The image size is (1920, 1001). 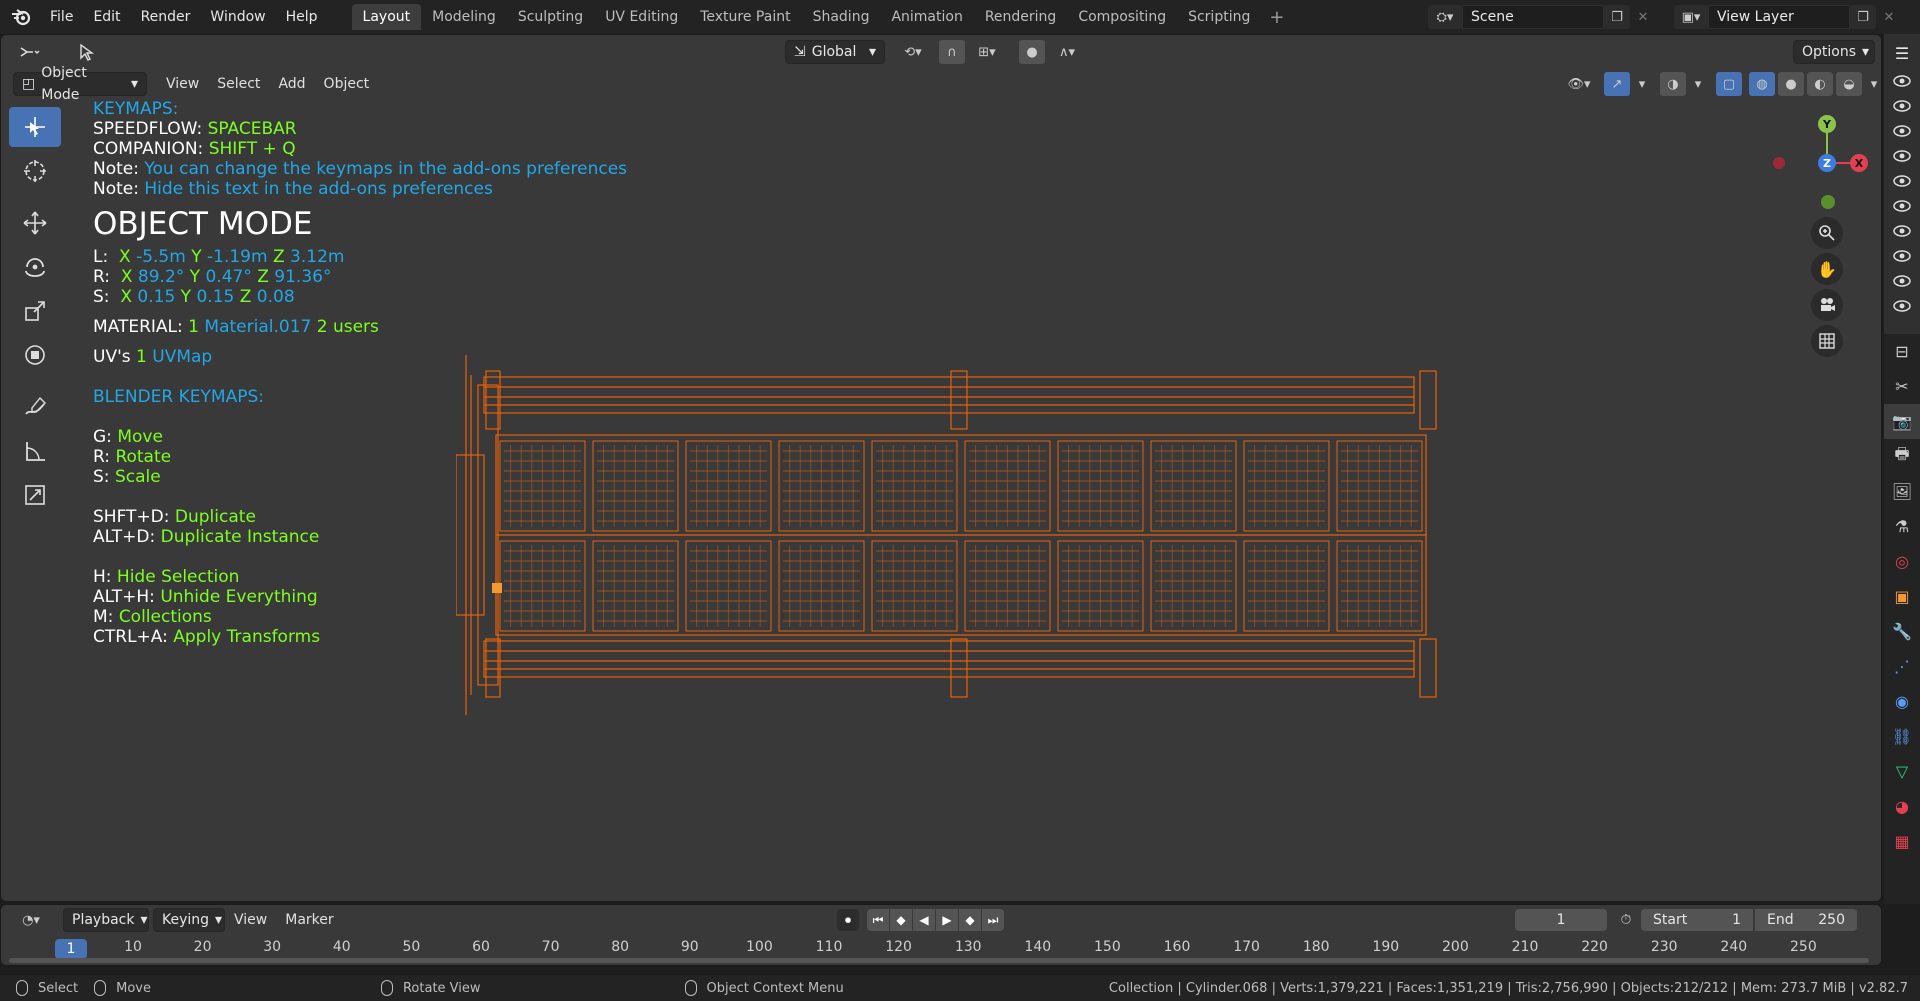 What do you see at coordinates (1863, 17) in the screenshot?
I see `new-view-layer-icon: ❐` at bounding box center [1863, 17].